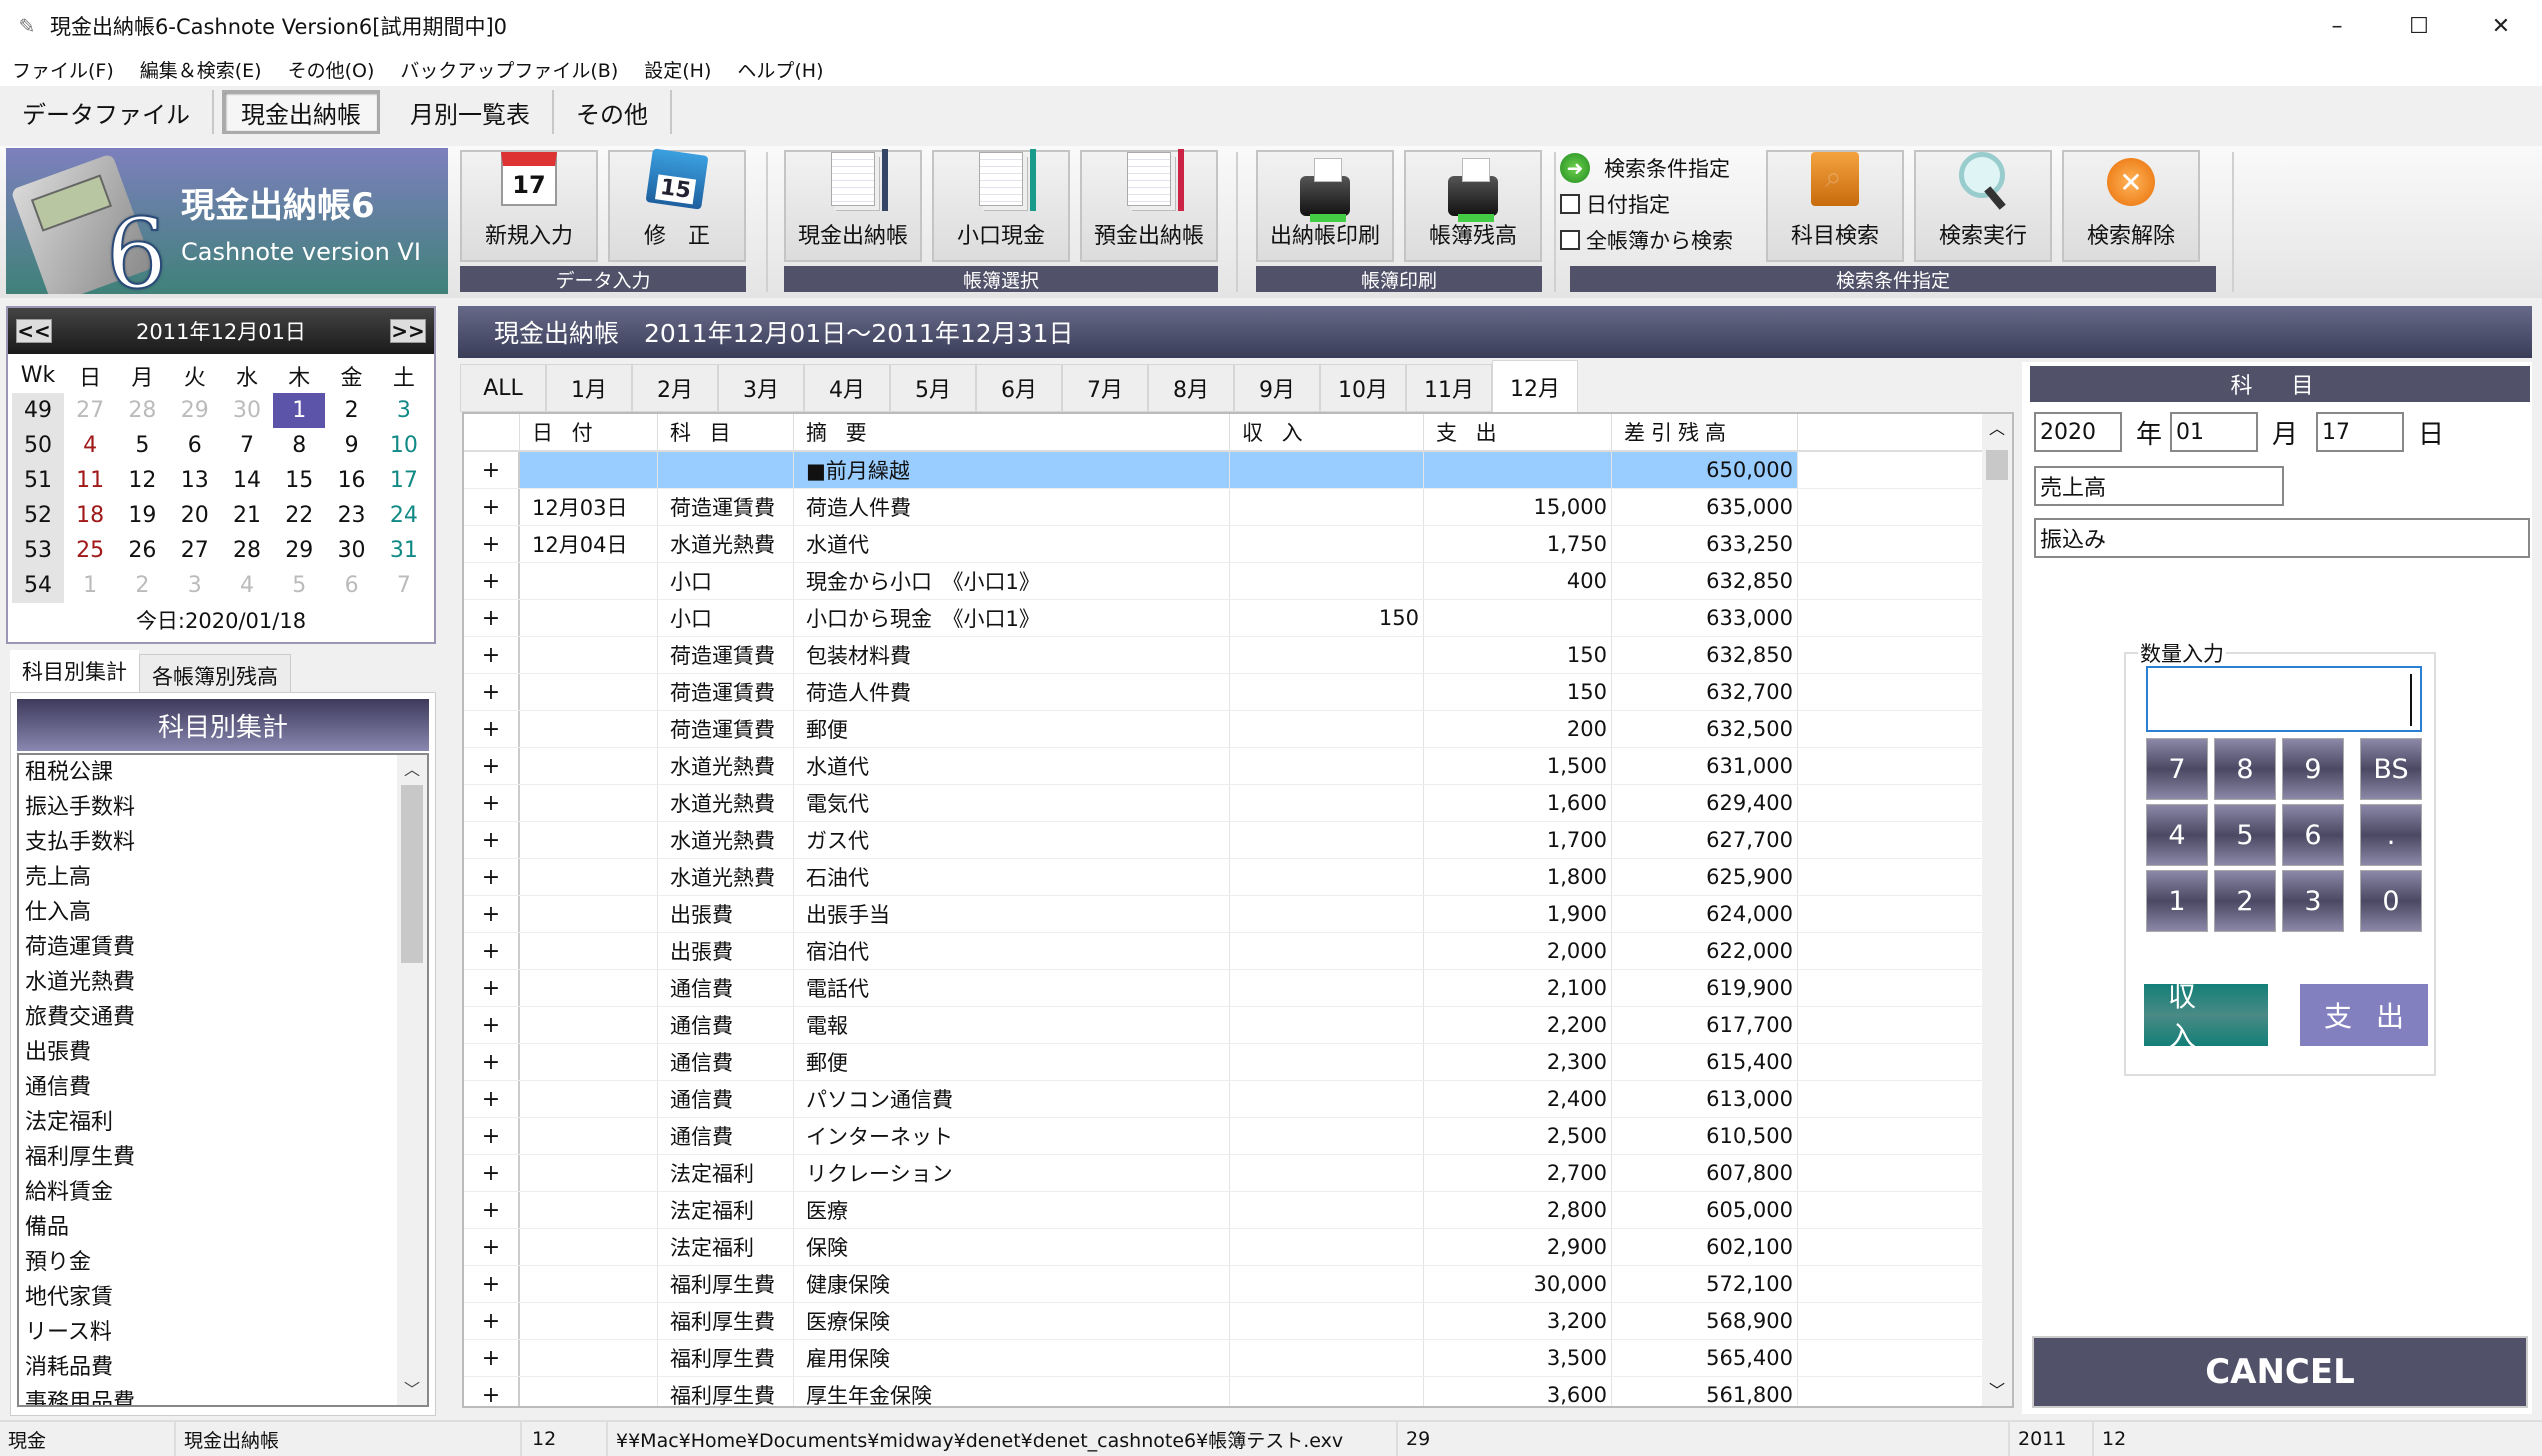 The width and height of the screenshot is (2542, 1456). Describe the element at coordinates (195, 515) in the screenshot. I see `calendar-day: 20` at that location.